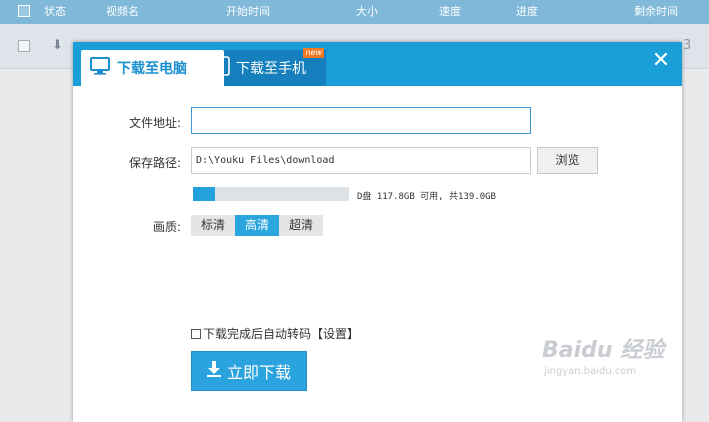  What do you see at coordinates (567, 160) in the screenshot?
I see `browse-button: 浏览` at bounding box center [567, 160].